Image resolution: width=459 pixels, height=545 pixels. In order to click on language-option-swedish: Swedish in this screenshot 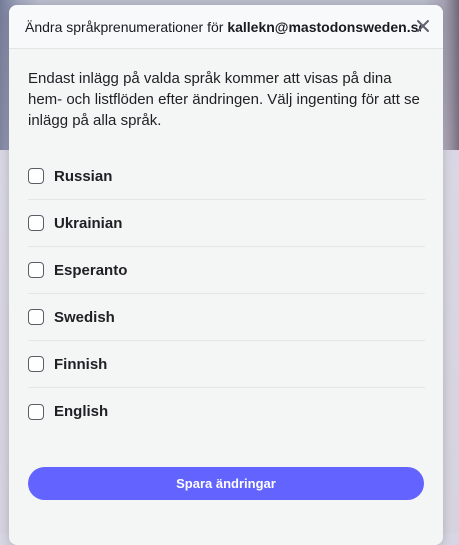, I will do `click(226, 317)`.